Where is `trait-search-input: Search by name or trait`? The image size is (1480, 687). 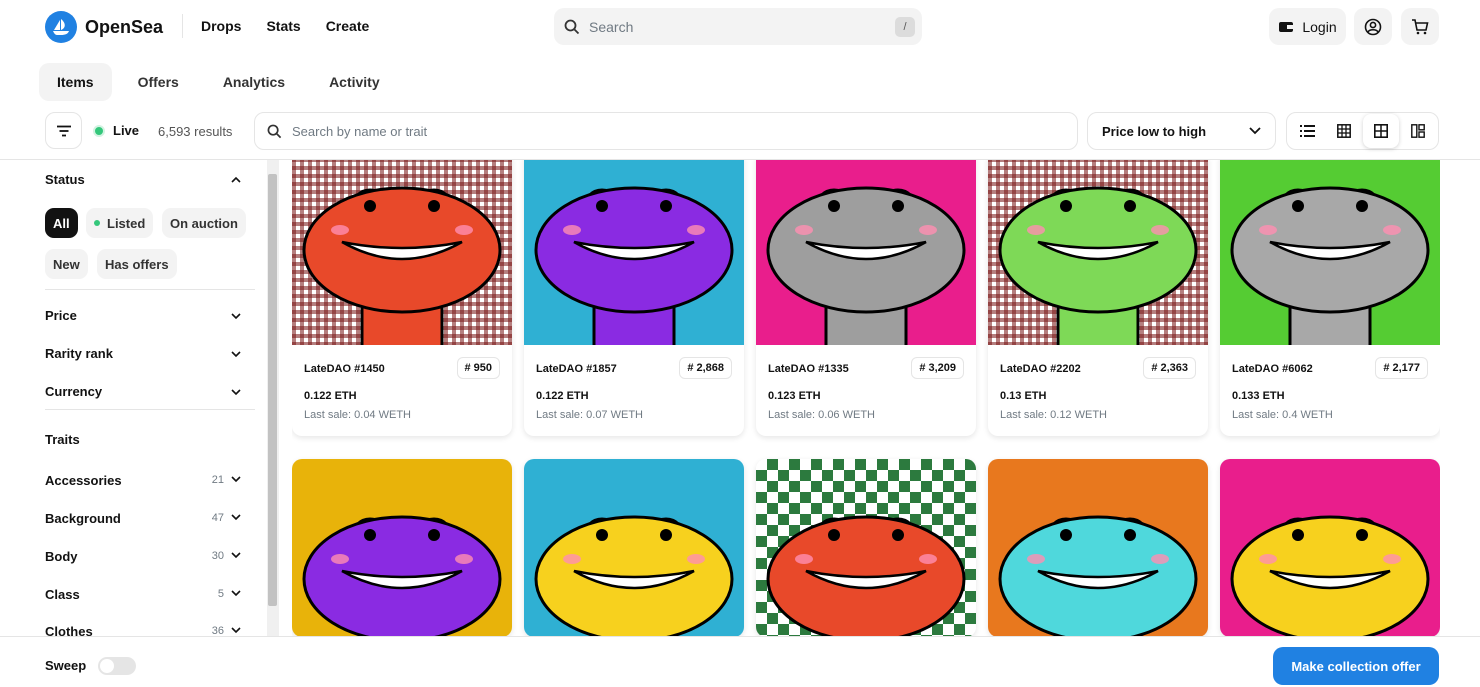
trait-search-input: Search by name or trait is located at coordinates (666, 131).